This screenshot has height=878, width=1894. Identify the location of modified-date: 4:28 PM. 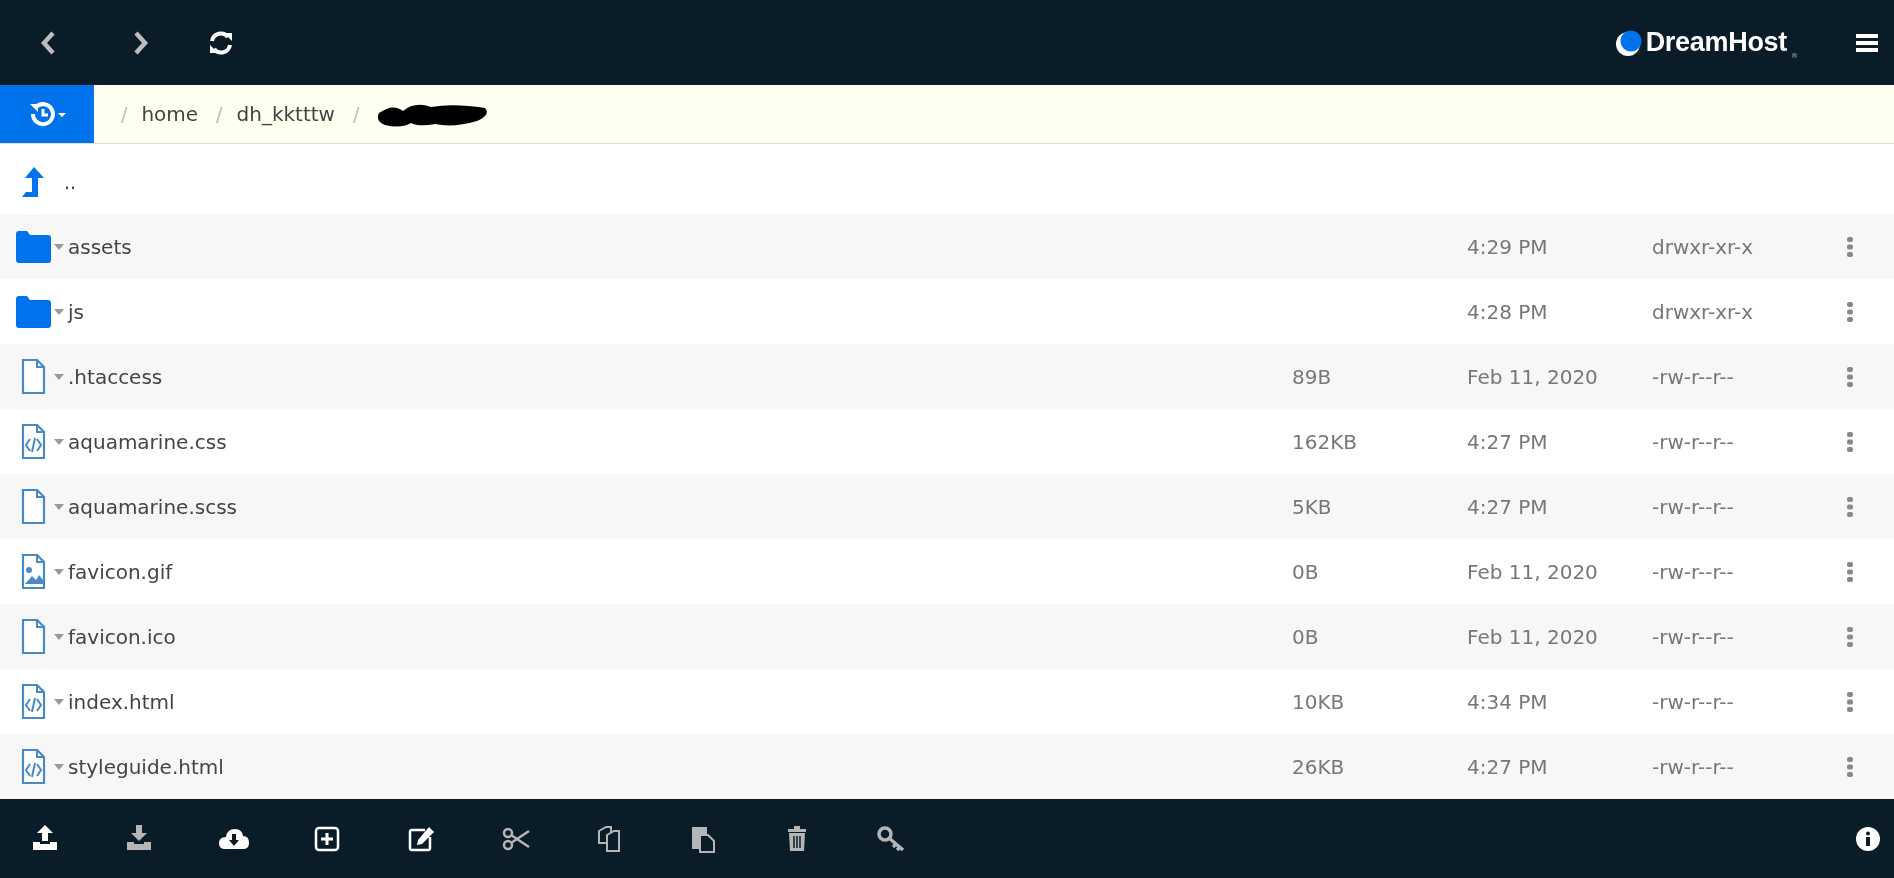
(1508, 311).